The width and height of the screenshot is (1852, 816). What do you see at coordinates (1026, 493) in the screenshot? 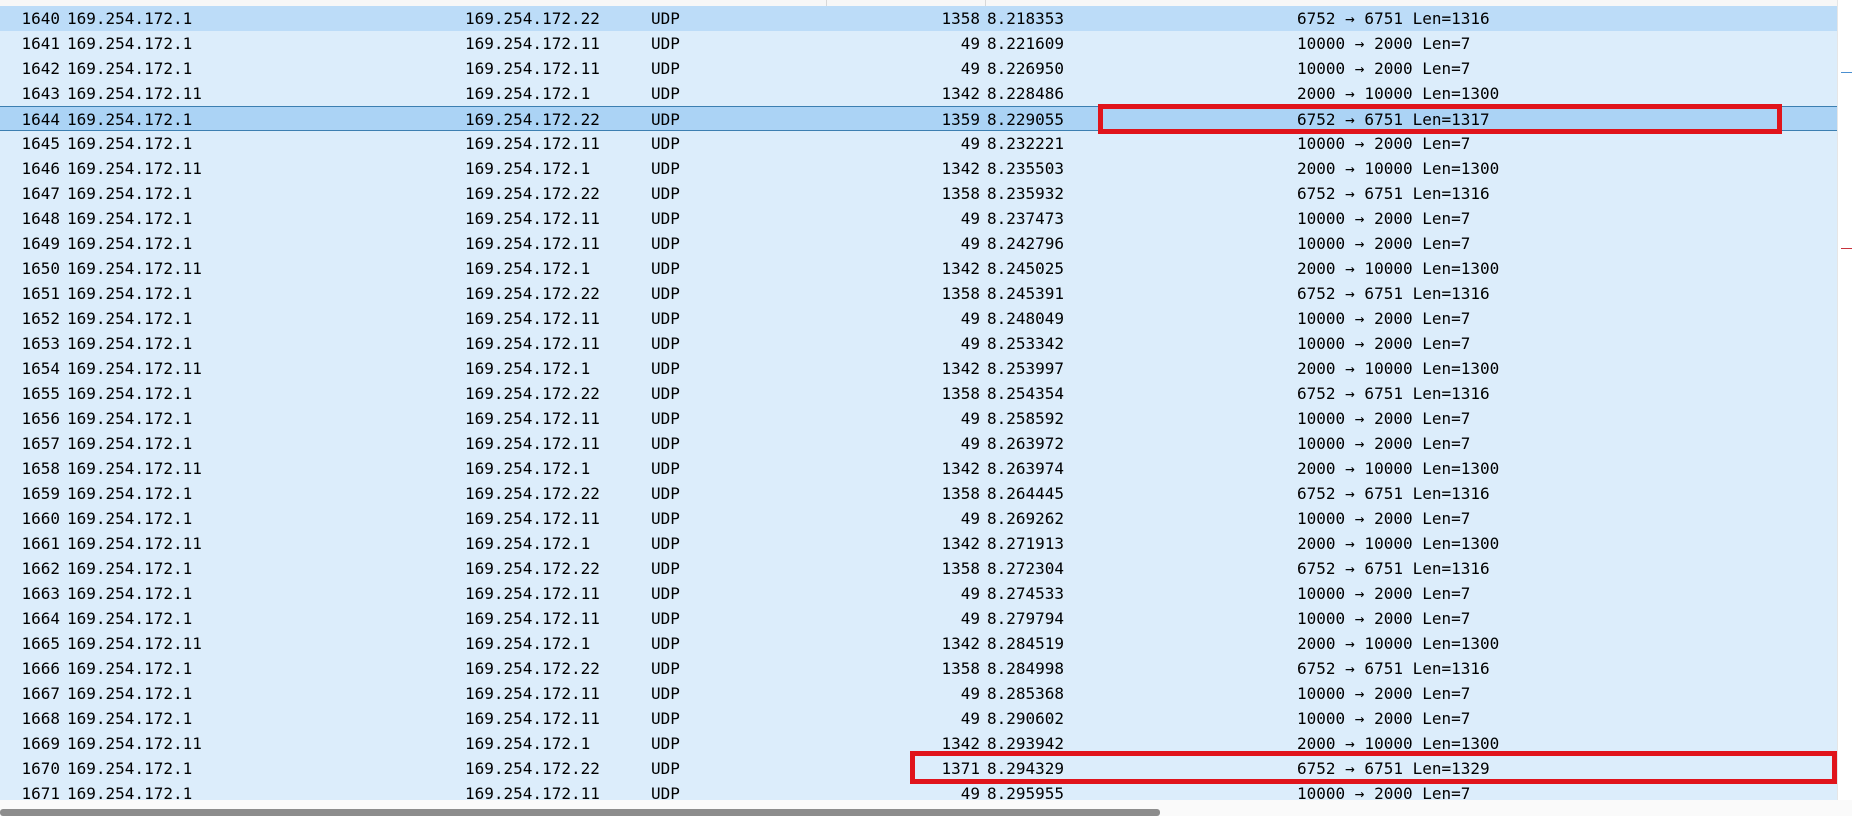
I see `packet-time-cell: 8.264445` at bounding box center [1026, 493].